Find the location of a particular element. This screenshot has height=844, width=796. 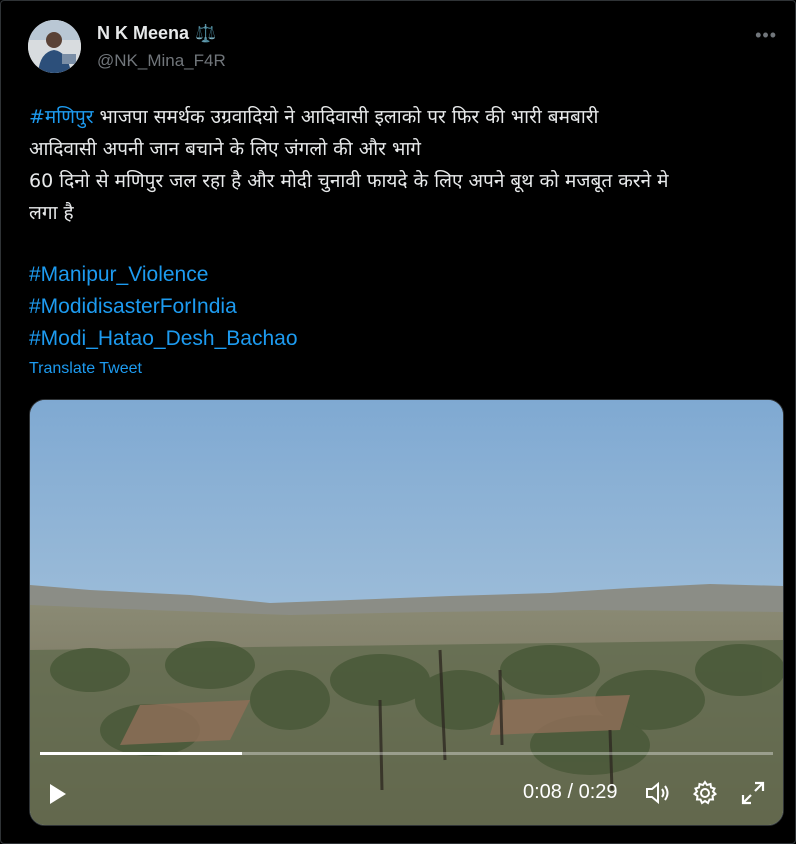

avatar is located at coordinates (54, 46).